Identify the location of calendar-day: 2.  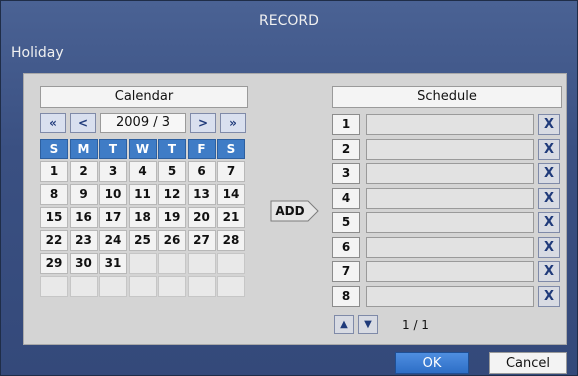
(83, 171).